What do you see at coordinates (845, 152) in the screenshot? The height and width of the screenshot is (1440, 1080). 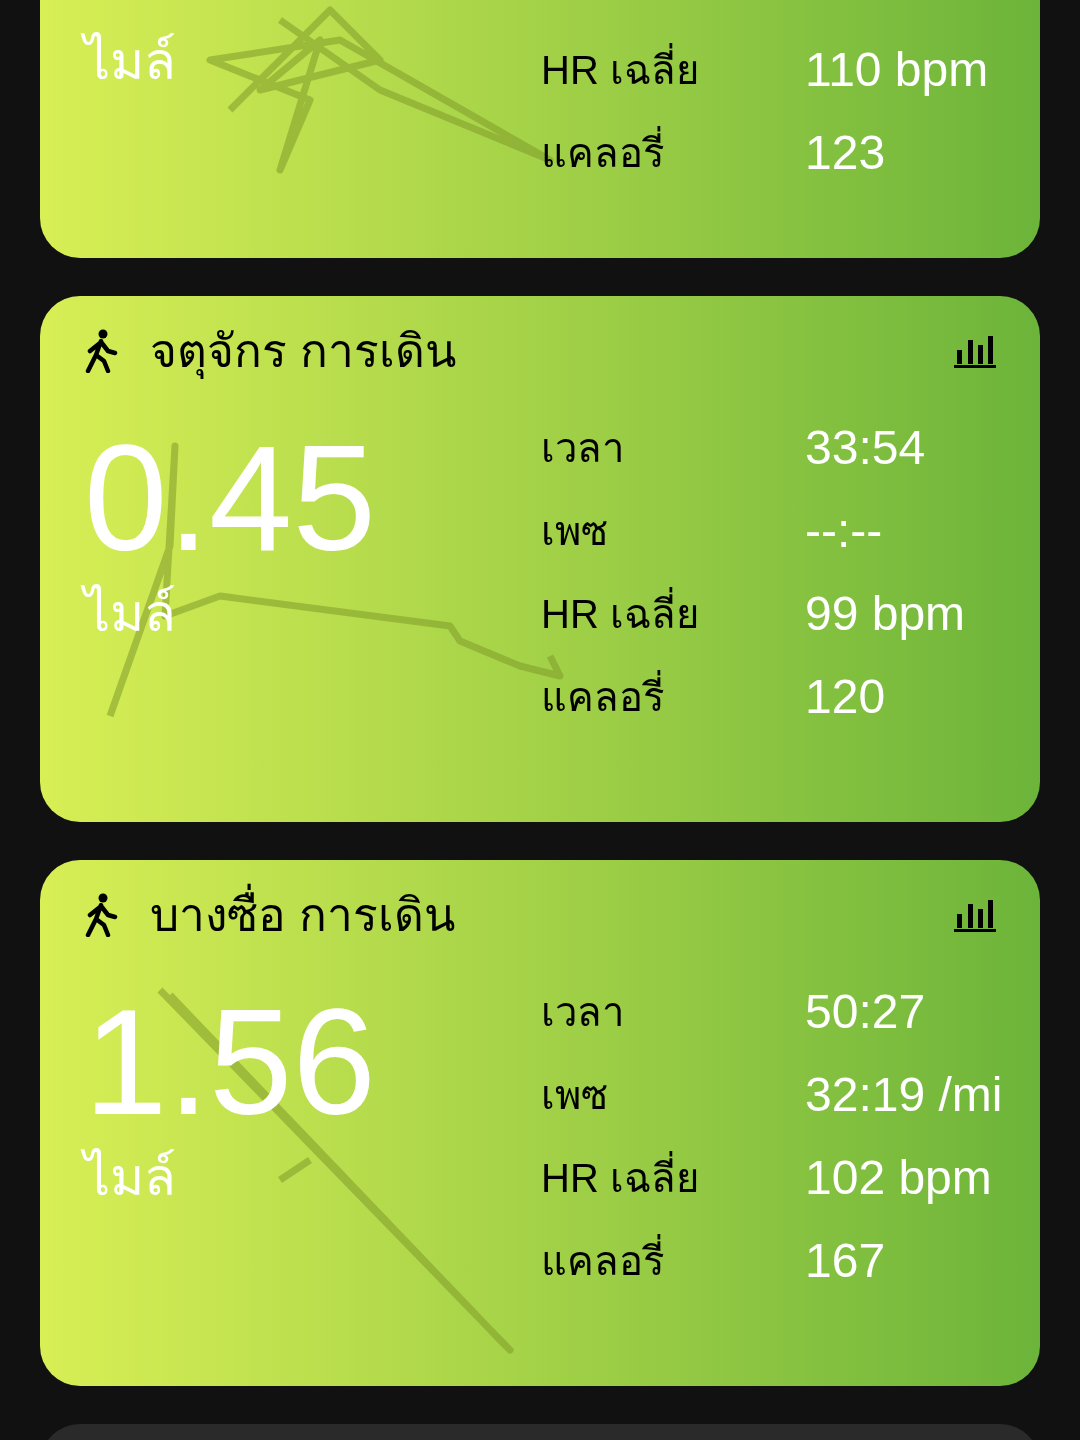 I see `stat-value: 123` at bounding box center [845, 152].